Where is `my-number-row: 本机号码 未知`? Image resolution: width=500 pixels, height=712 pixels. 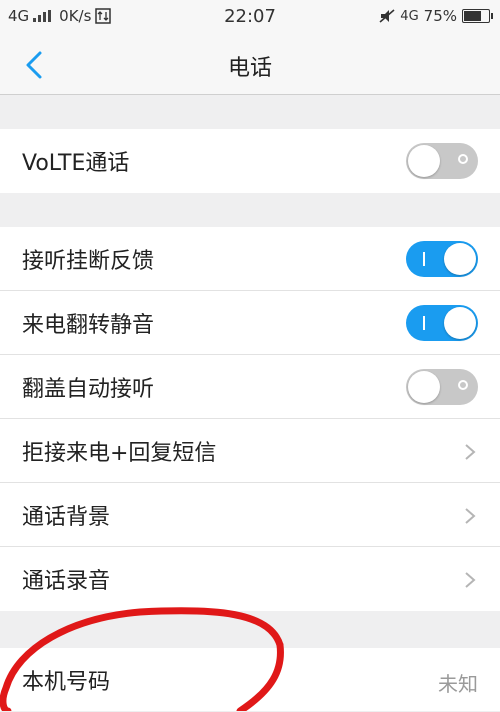 my-number-row: 本机号码 未知 is located at coordinates (250, 680).